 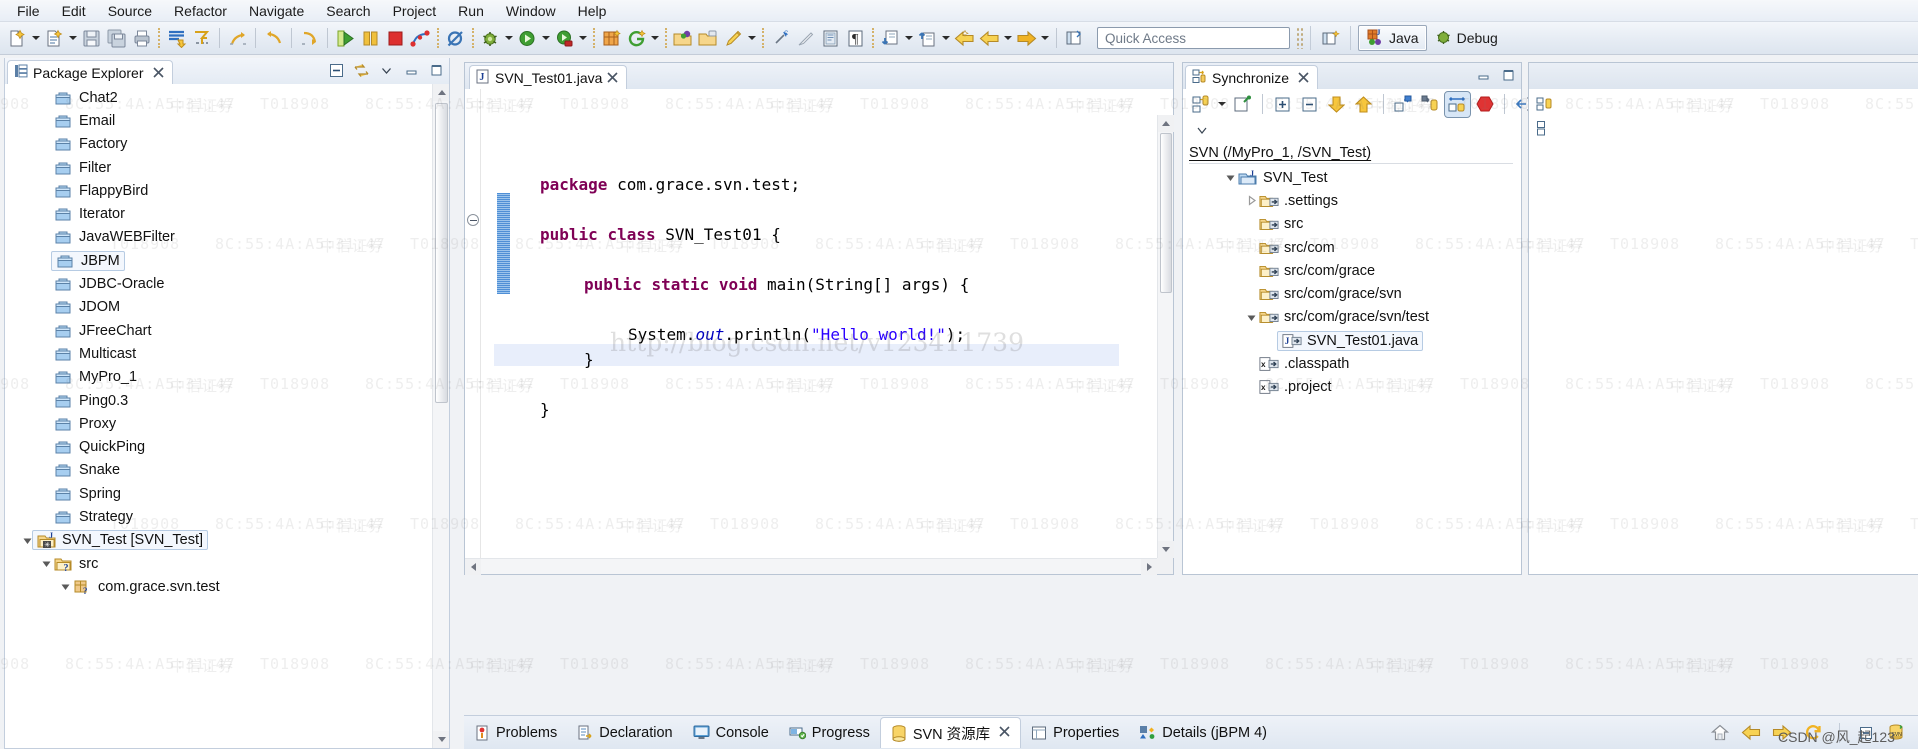 I want to click on terminate-icon, so click(x=395, y=38).